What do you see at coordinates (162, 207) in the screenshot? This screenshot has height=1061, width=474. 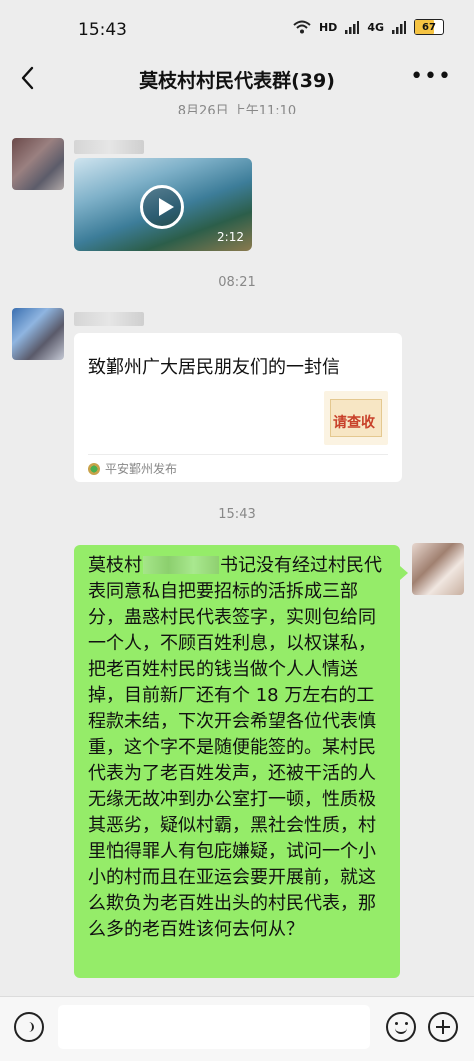 I see `play-icon` at bounding box center [162, 207].